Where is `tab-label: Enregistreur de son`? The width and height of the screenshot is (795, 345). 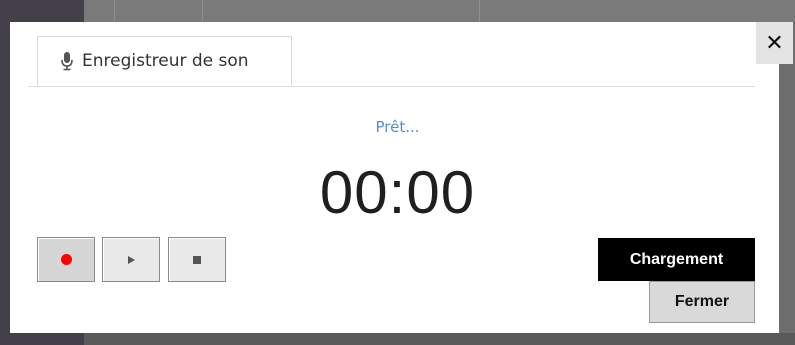
tab-label: Enregistreur de son is located at coordinates (165, 61).